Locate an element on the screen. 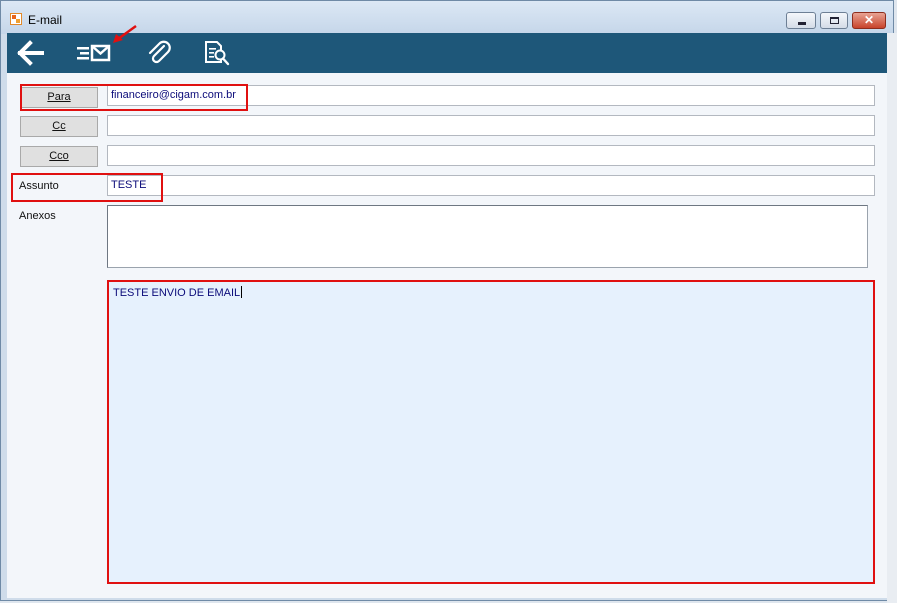 Image resolution: width=897 pixels, height=603 pixels. to-field: financeiro@cigam.com.br is located at coordinates (491, 95).